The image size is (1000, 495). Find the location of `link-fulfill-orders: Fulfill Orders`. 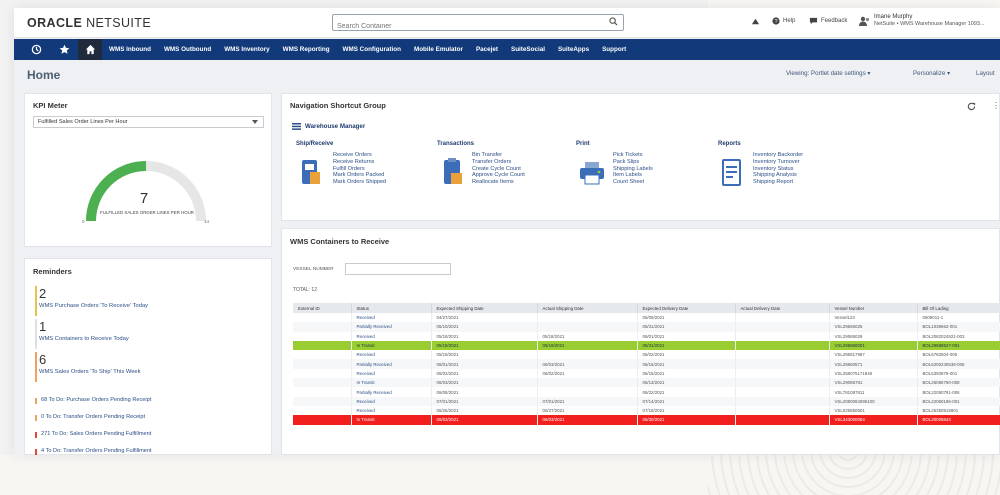

link-fulfill-orders: Fulfill Orders is located at coordinates (359, 169).